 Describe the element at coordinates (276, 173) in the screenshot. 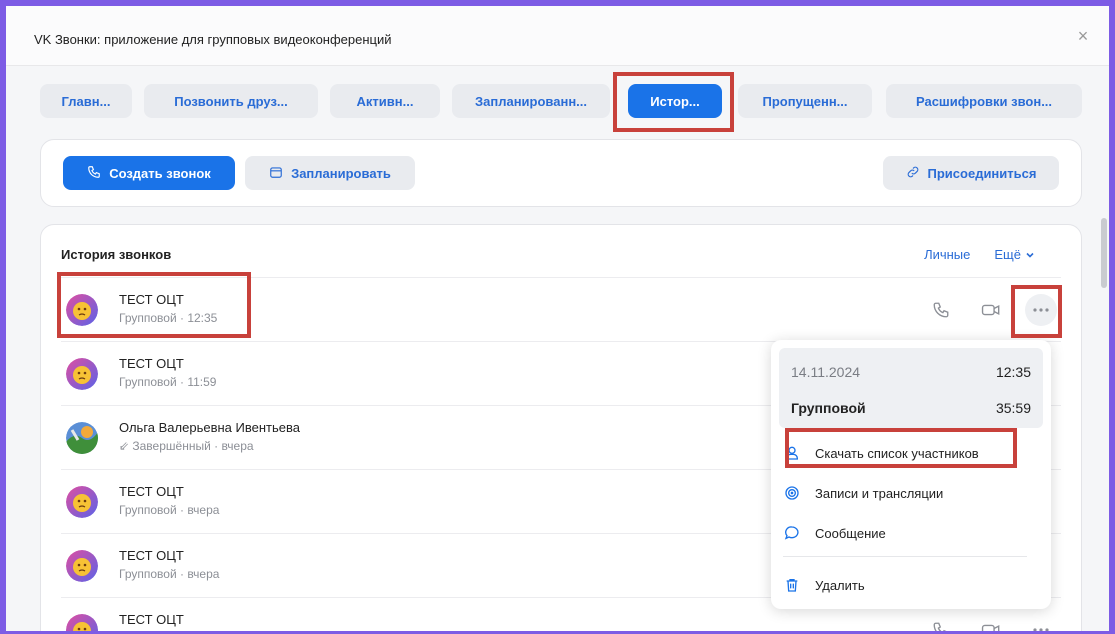

I see `calendar-icon` at that location.